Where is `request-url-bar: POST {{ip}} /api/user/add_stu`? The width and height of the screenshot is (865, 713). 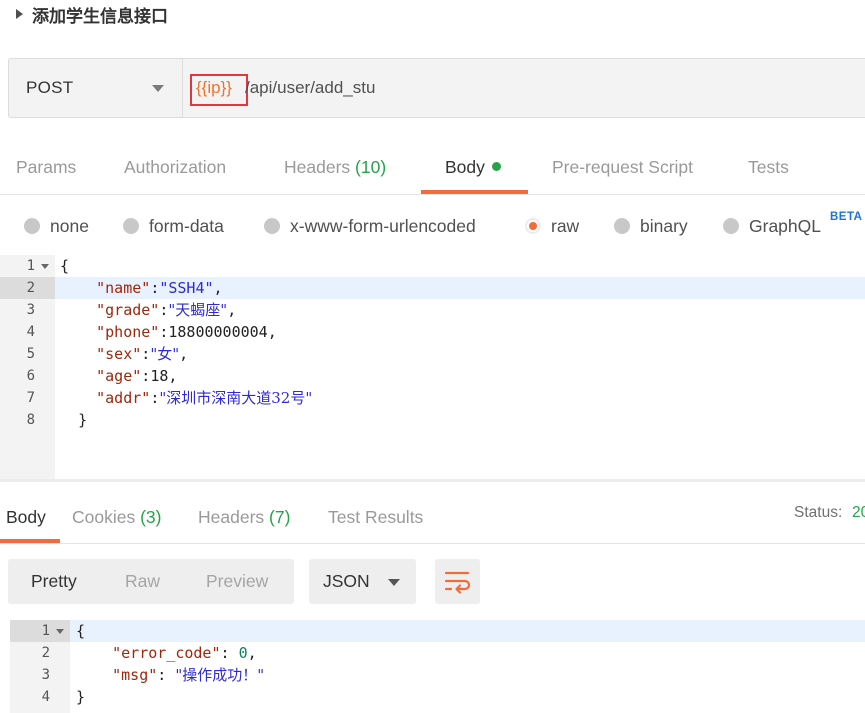 request-url-bar: POST {{ip}} /api/user/add_stu is located at coordinates (436, 88).